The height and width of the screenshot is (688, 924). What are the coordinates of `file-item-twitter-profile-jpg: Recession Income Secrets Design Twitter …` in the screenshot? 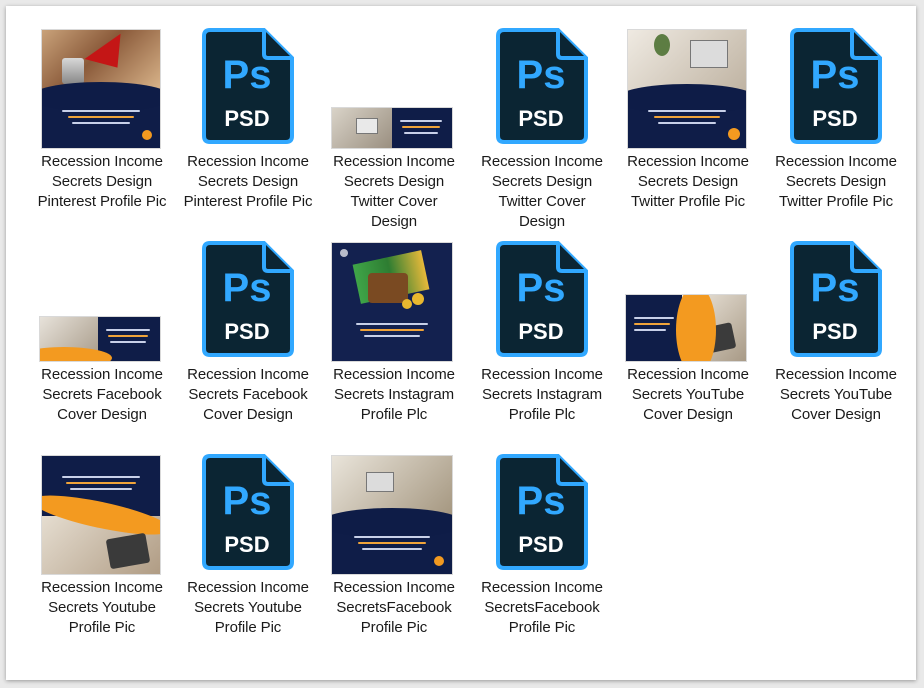 It's located at (688, 130).